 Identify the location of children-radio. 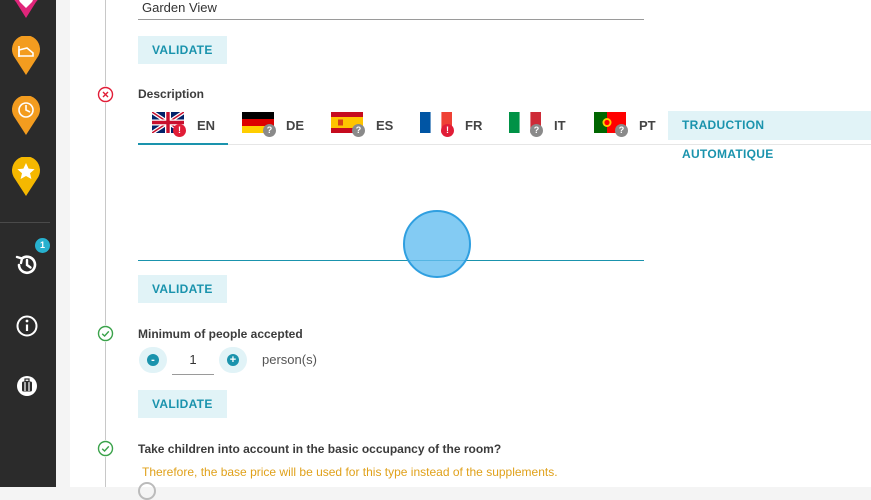
(147, 491).